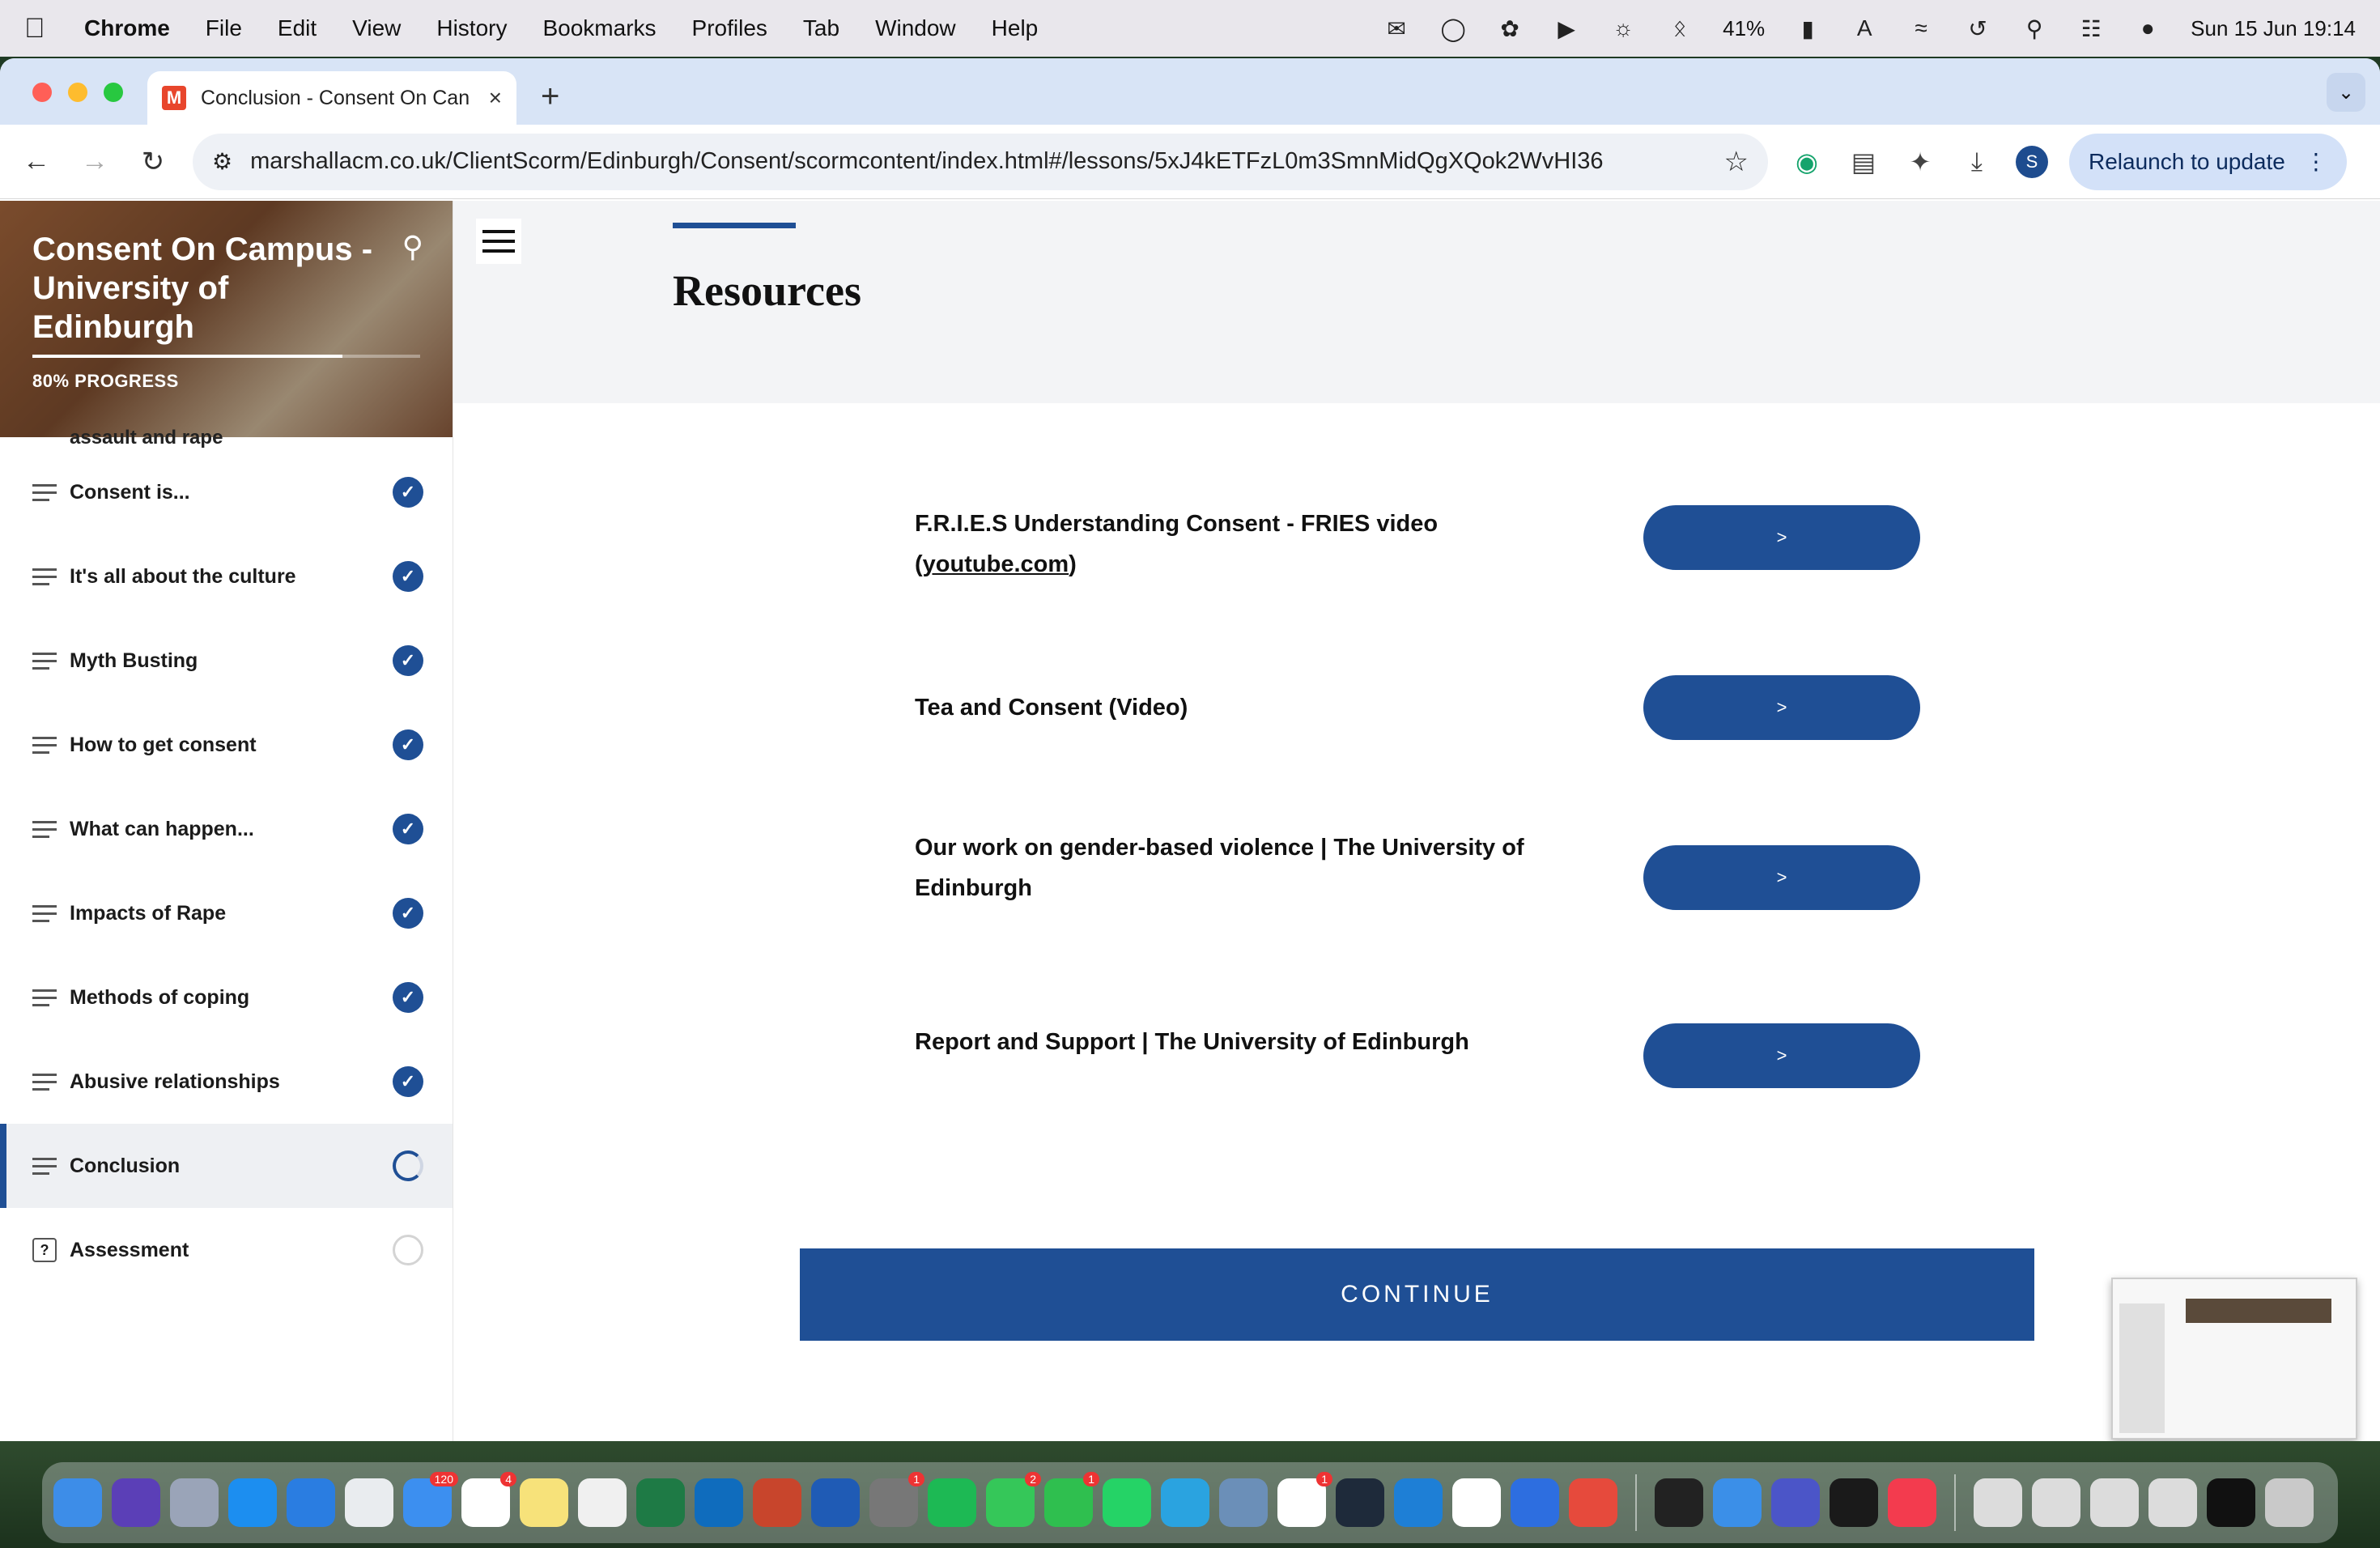 The width and height of the screenshot is (2380, 1548). Describe the element at coordinates (311, 1502) in the screenshot. I see `safari-icon` at that location.